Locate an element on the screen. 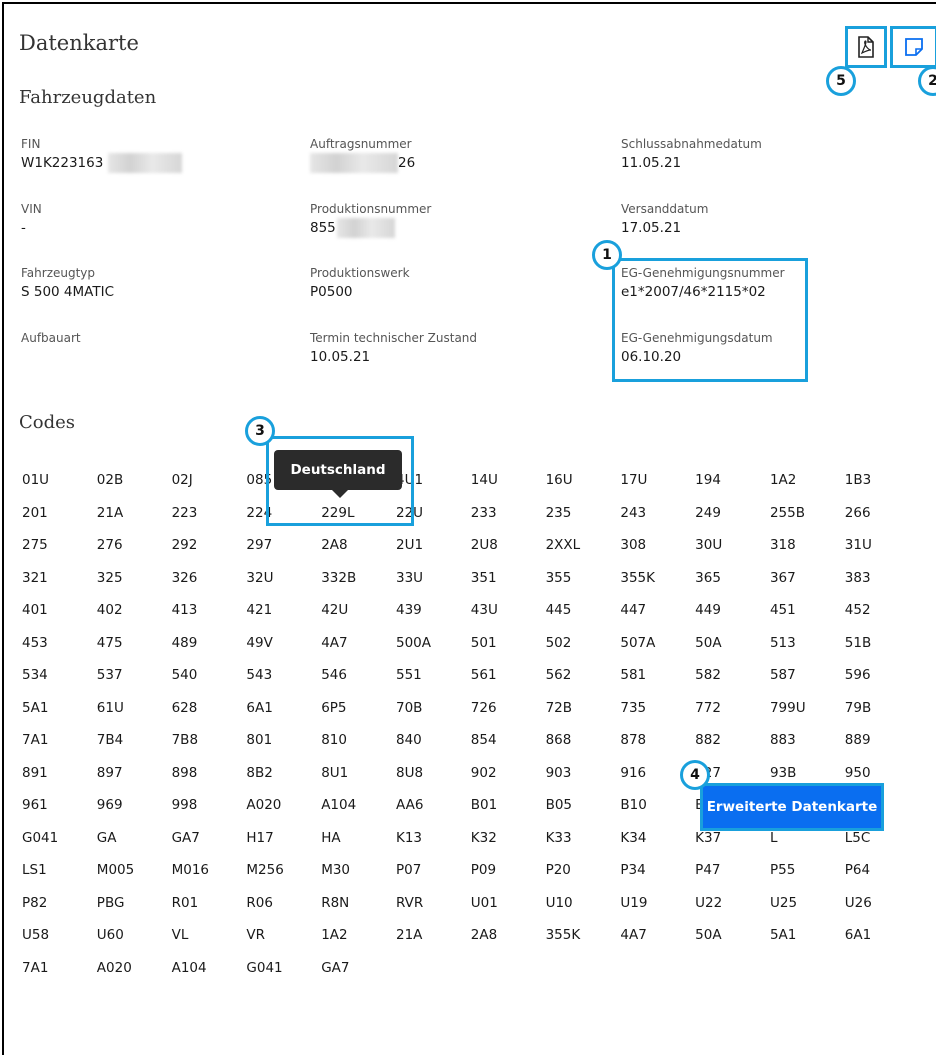 This screenshot has width=936, height=1055. code-item: 581 is located at coordinates (657, 677).